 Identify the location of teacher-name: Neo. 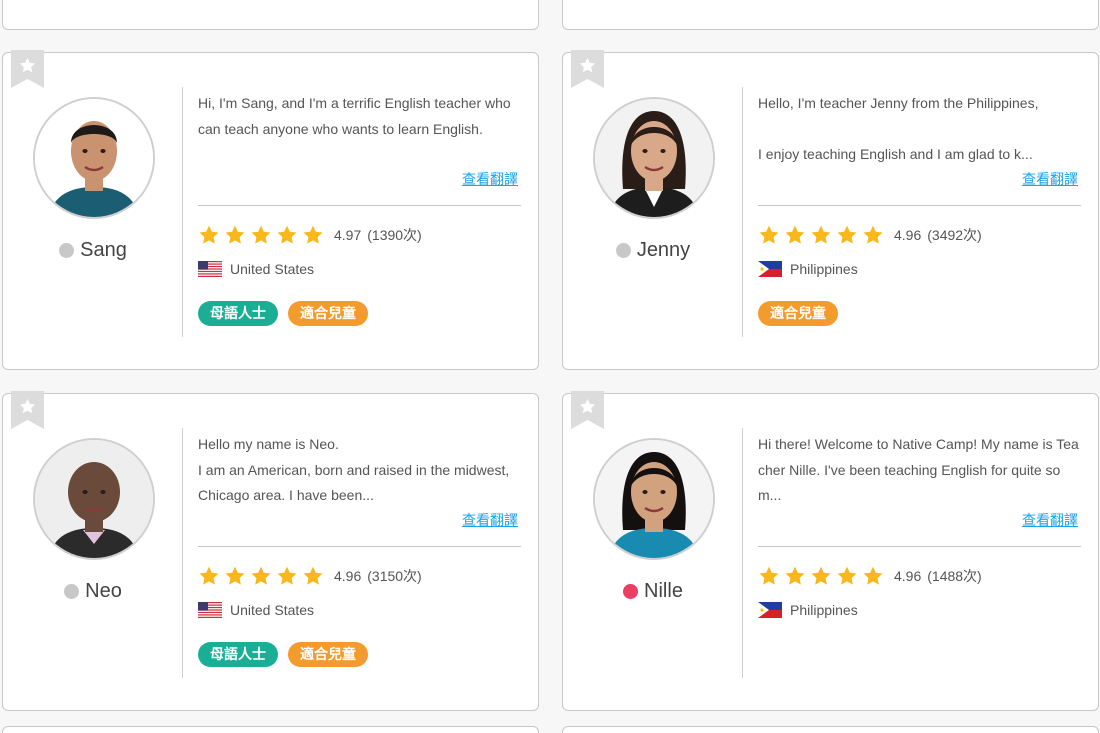
(103, 591).